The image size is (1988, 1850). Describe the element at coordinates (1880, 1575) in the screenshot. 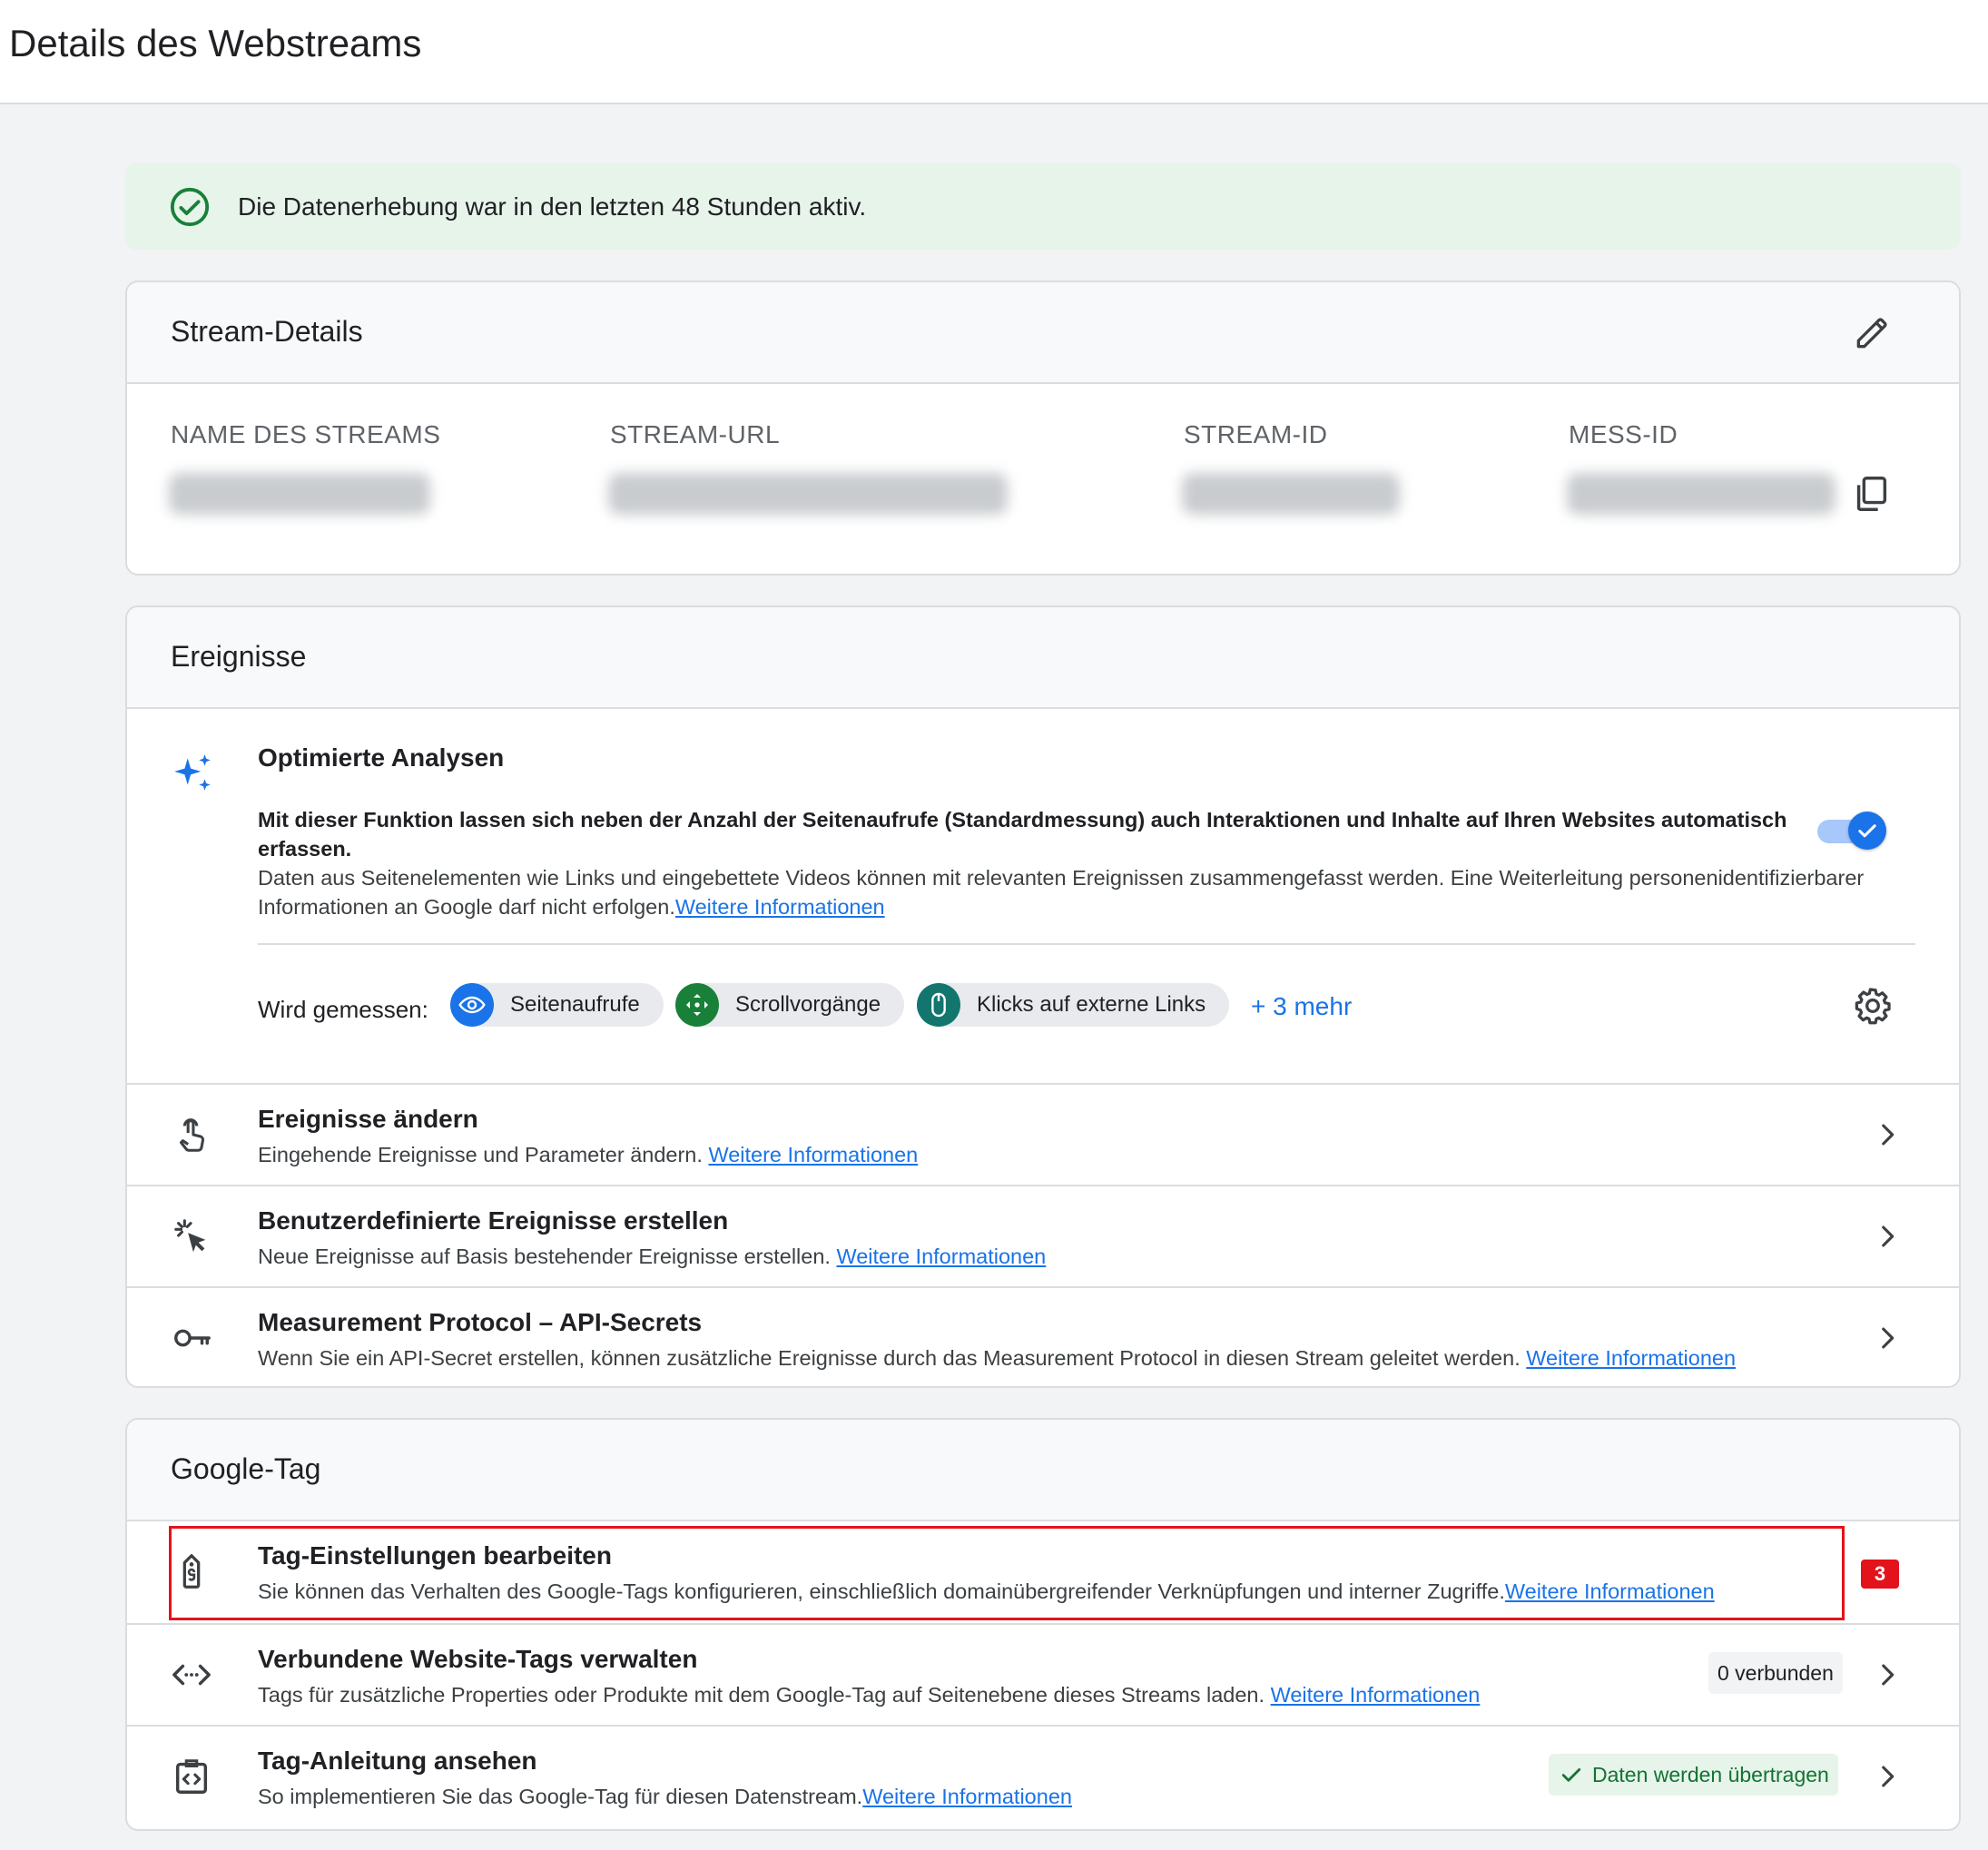

I see `annotation-number-badge: 3` at that location.